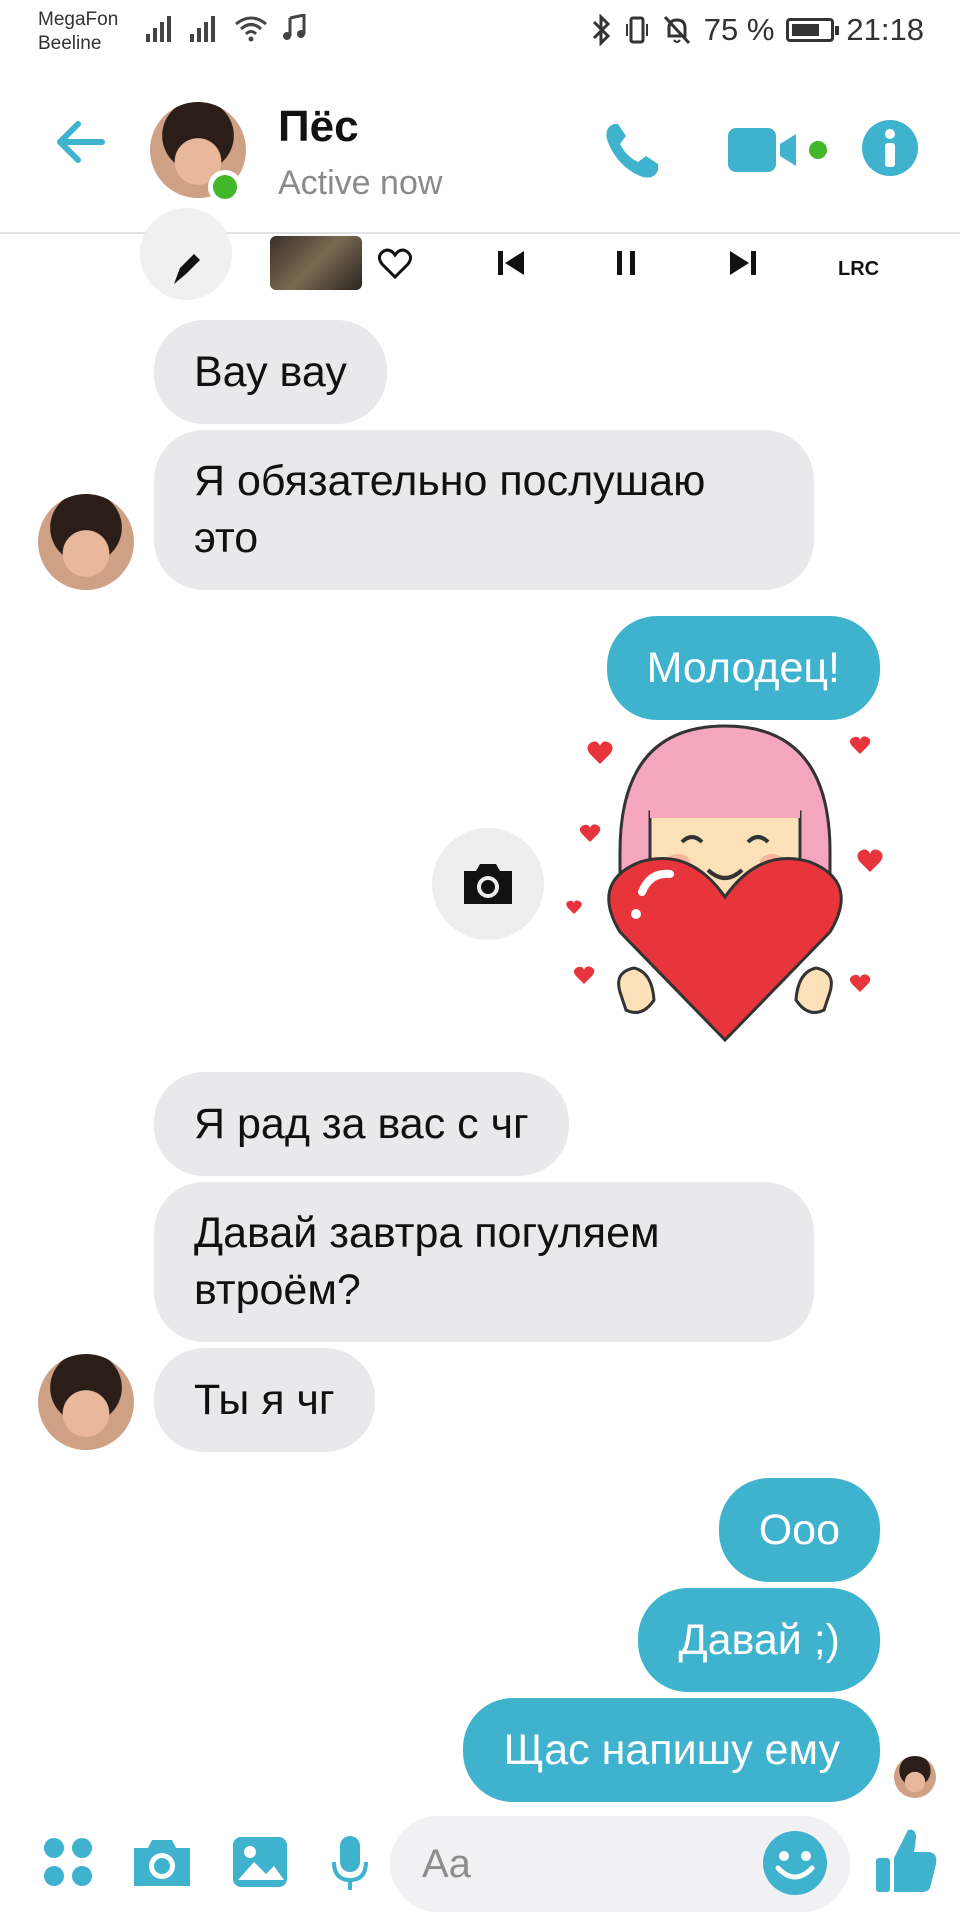 The image size is (960, 1920). What do you see at coordinates (78, 19) in the screenshot?
I see `carrier-1: MegaFon` at bounding box center [78, 19].